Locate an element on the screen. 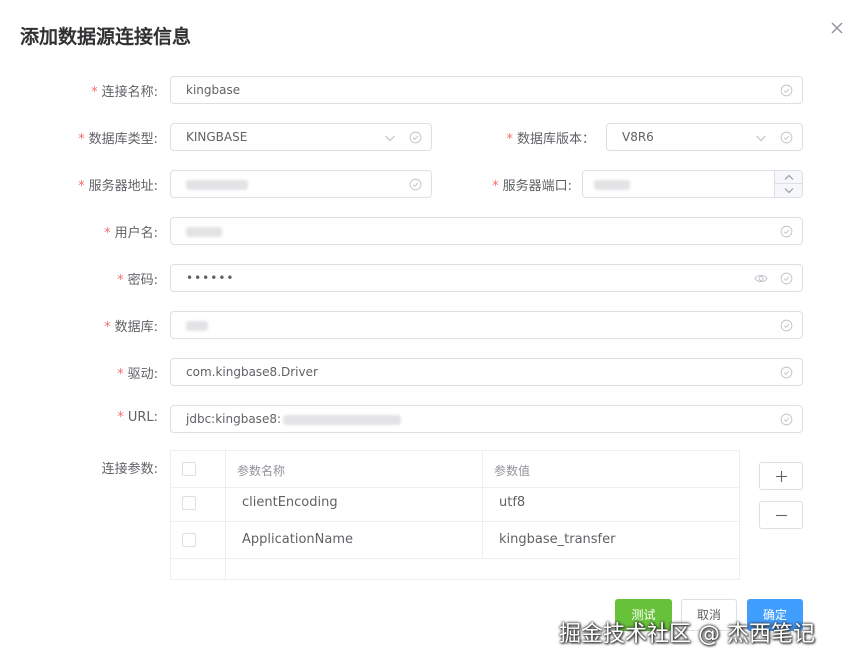 This screenshot has width=865, height=665. db-type-label: * 数据库类型: is located at coordinates (118, 139).